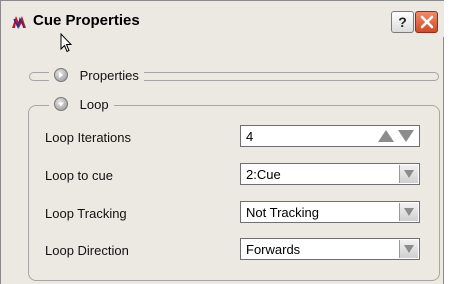  I want to click on close-icon, so click(427, 22).